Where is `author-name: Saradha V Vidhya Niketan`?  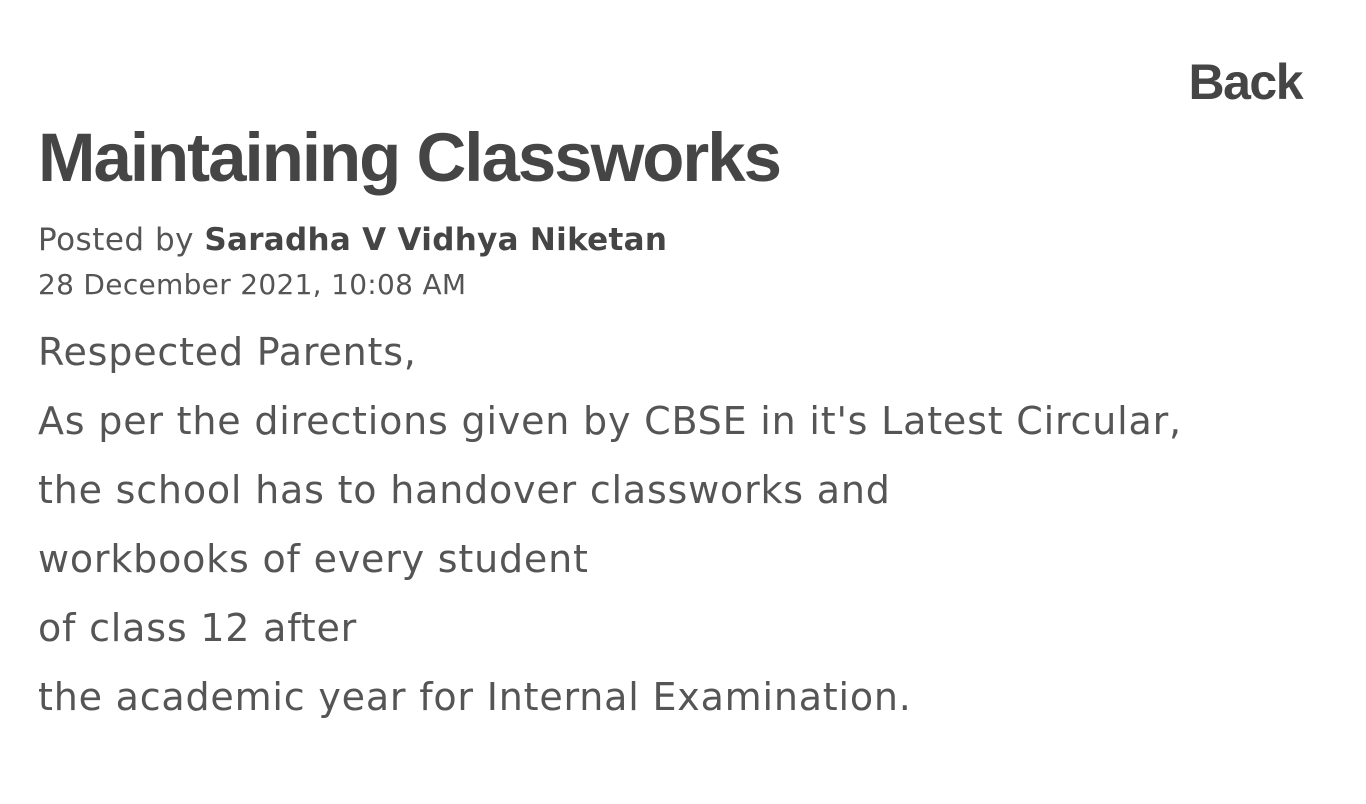
author-name: Saradha V Vidhya Niketan is located at coordinates (436, 240).